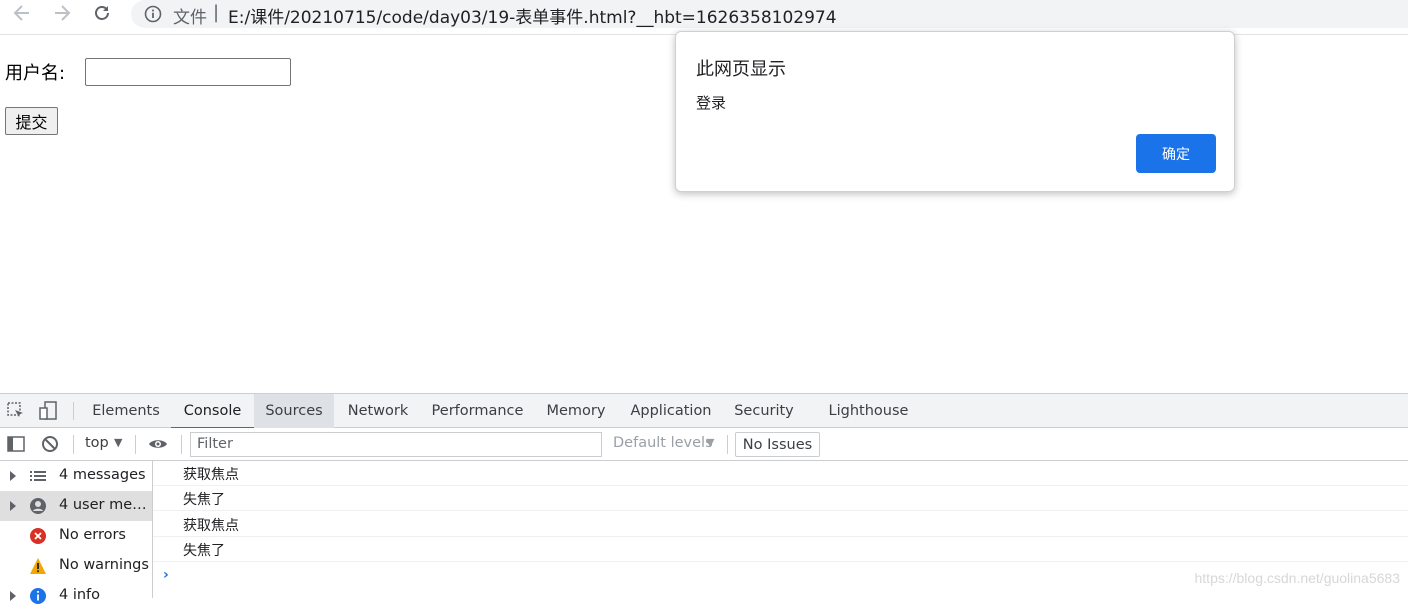 The width and height of the screenshot is (1408, 611). What do you see at coordinates (190, 18) in the screenshot?
I see `file-scheme-label: 文件` at bounding box center [190, 18].